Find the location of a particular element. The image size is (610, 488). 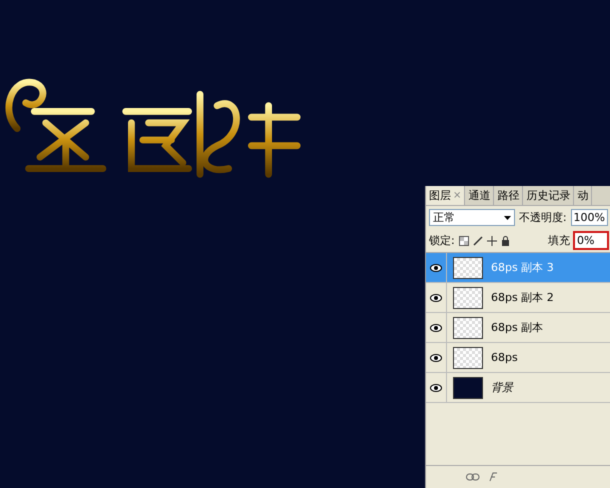

layer-row: 68ps 副本 is located at coordinates (518, 328).